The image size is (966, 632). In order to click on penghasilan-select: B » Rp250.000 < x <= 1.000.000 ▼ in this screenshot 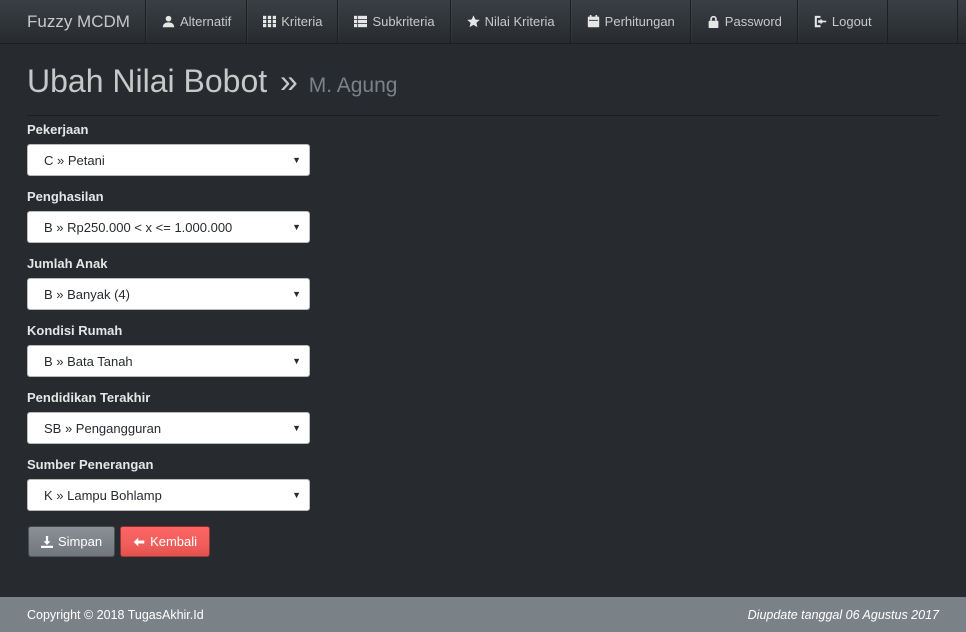, I will do `click(168, 227)`.